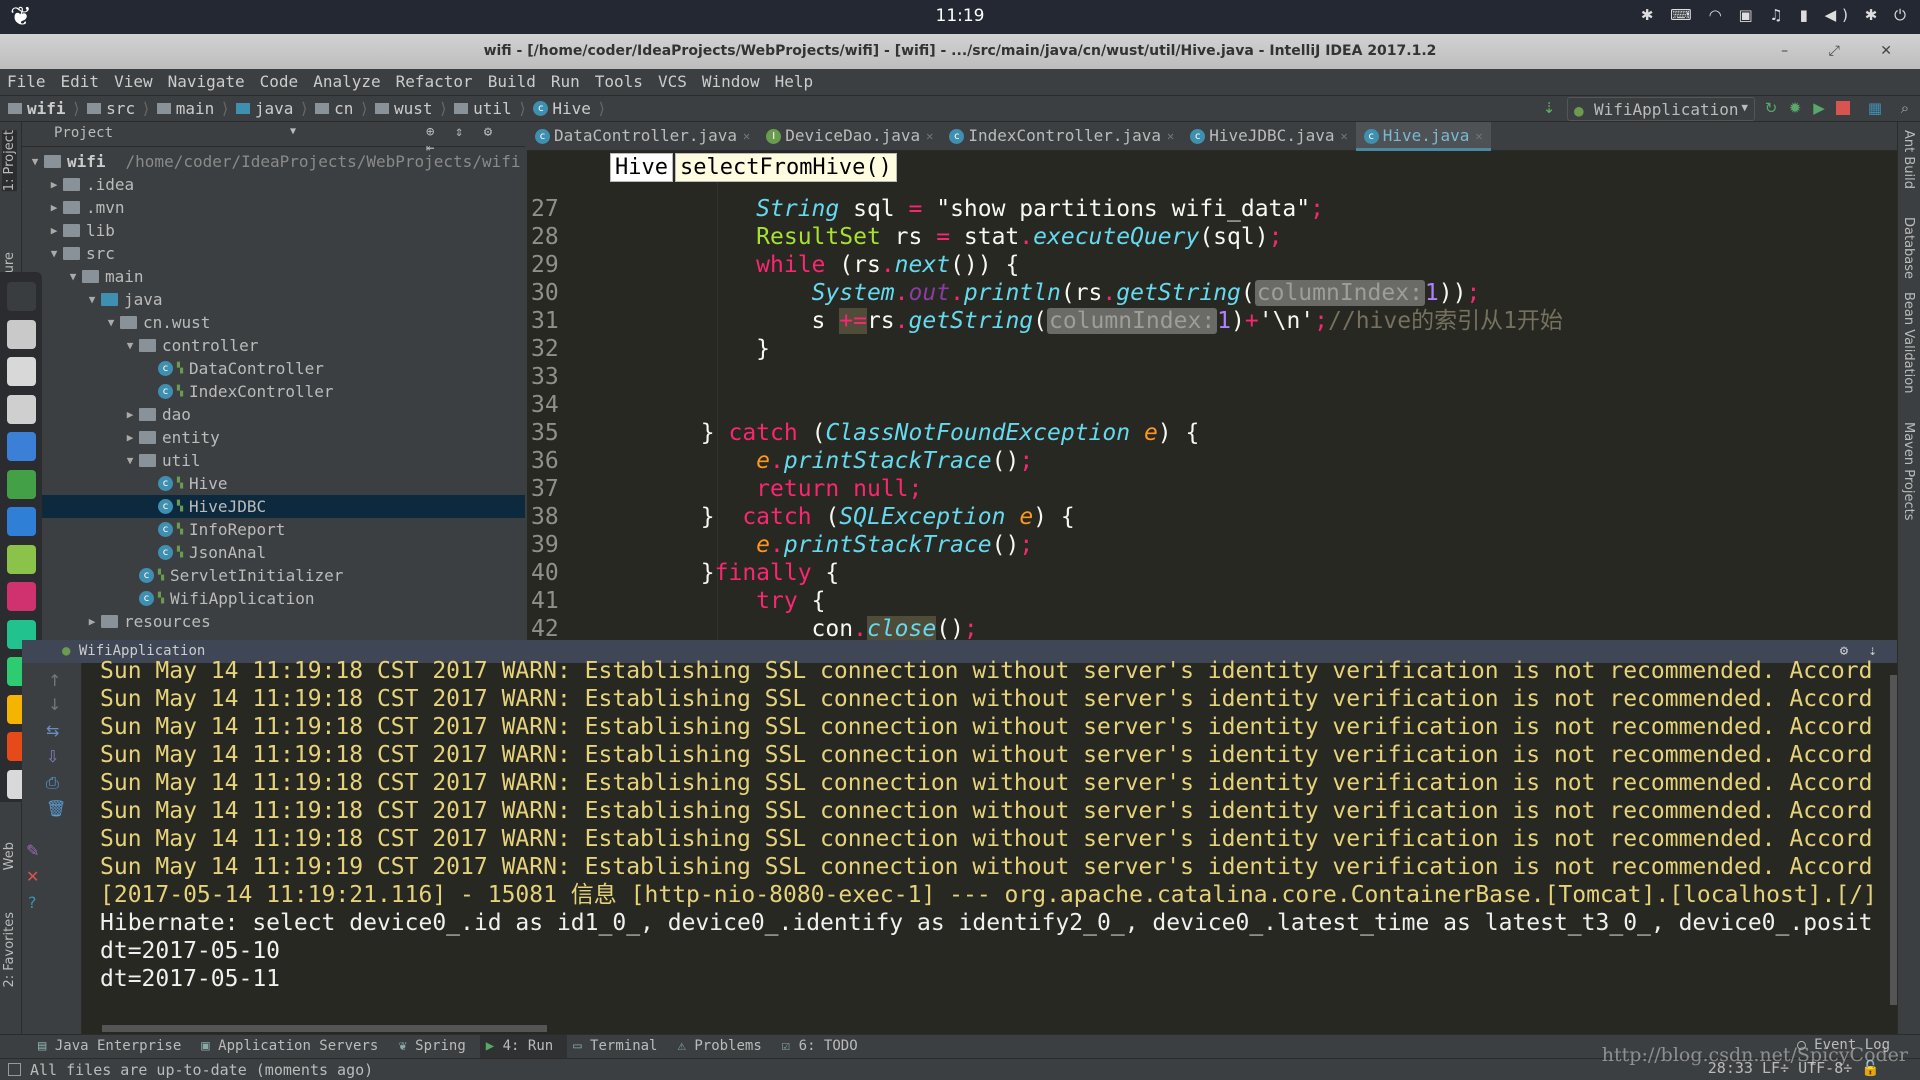 Image resolution: width=1920 pixels, height=1080 pixels. I want to click on breadcrumb-item: util ⟩, so click(490, 108).